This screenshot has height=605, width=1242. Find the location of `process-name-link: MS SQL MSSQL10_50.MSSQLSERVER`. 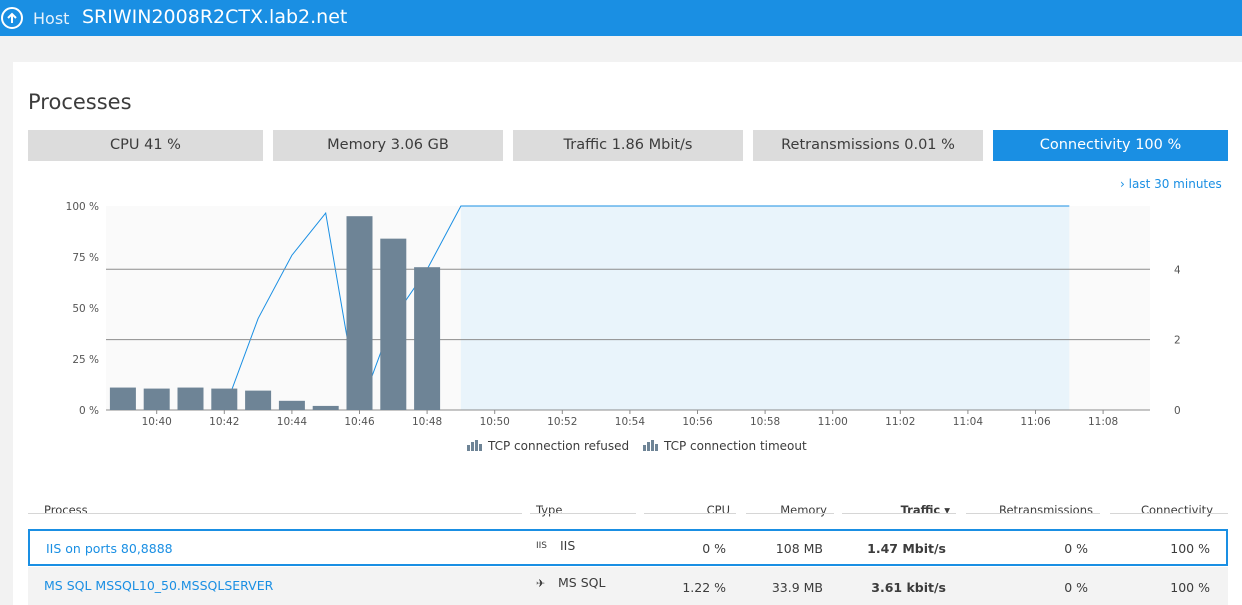

process-name-link: MS SQL MSSQL10_50.MSSQLSERVER is located at coordinates (158, 585).